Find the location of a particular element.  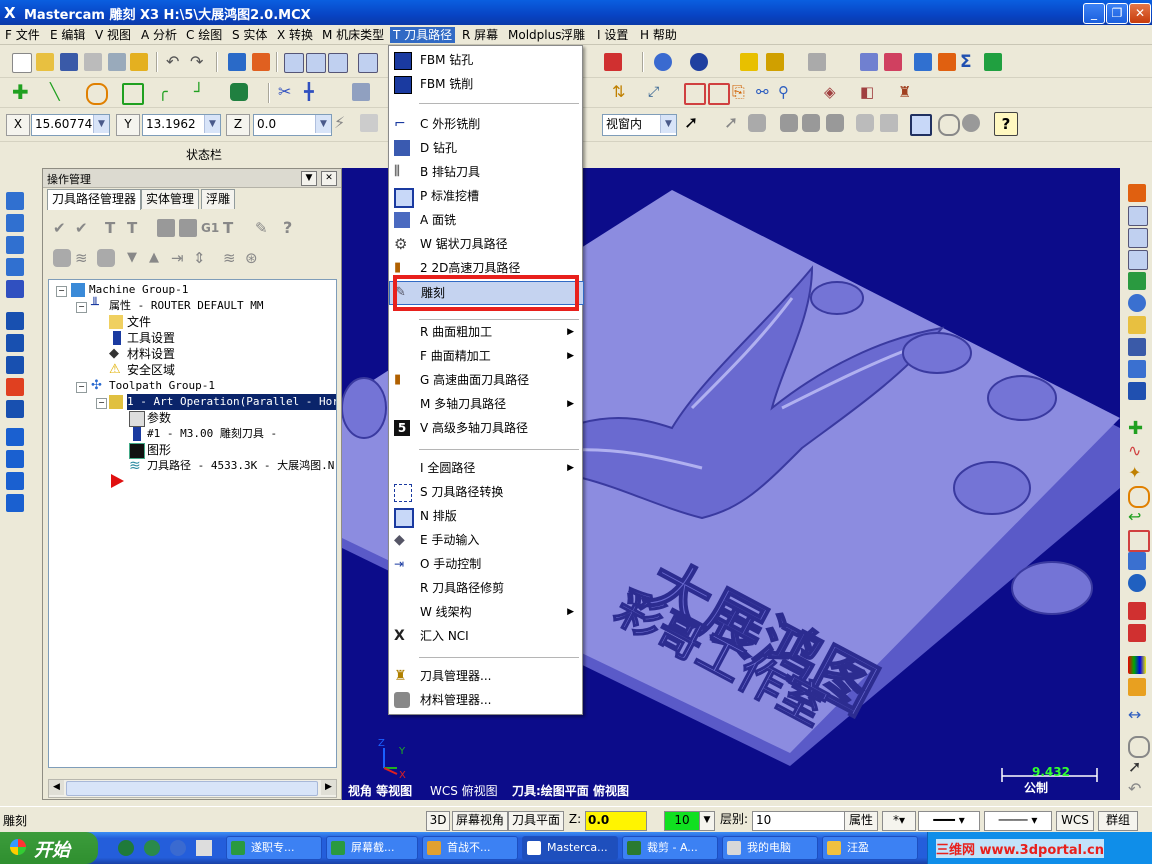

open-icon is located at coordinates (1137, 325).